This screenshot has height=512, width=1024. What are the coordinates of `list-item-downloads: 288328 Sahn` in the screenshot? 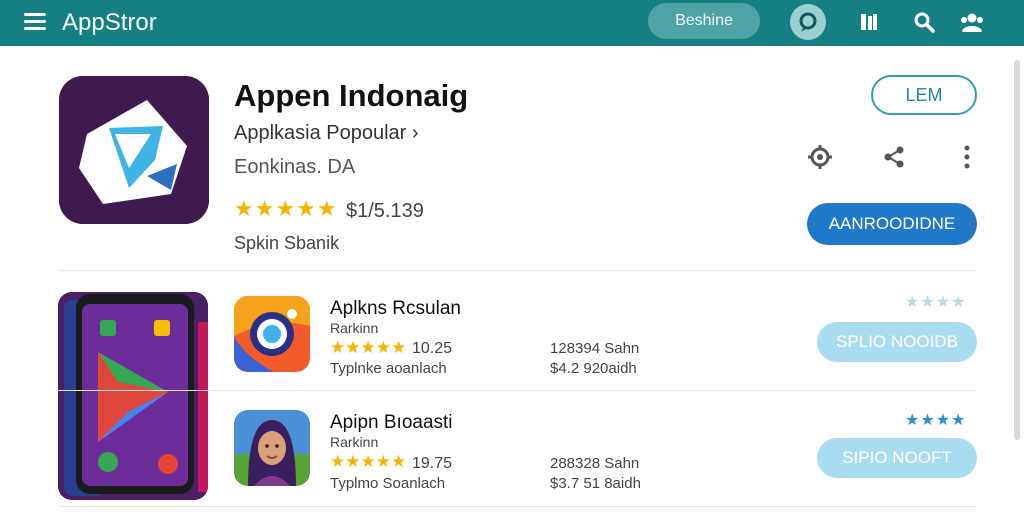 It's located at (595, 463).